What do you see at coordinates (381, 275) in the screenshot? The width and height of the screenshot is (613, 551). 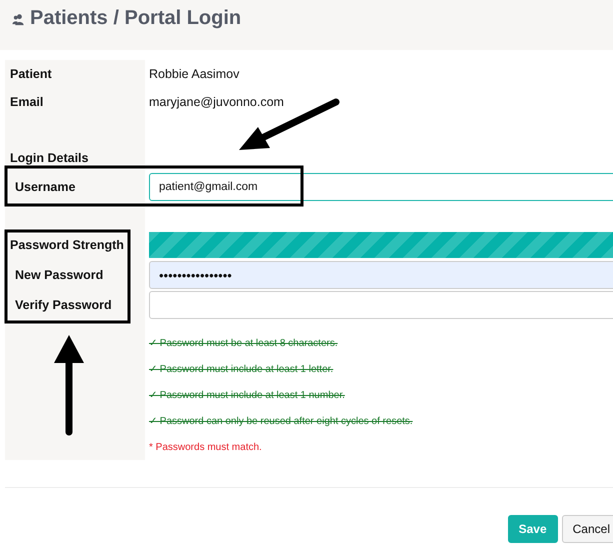 I see `input-field: ••••••••••••••••` at bounding box center [381, 275].